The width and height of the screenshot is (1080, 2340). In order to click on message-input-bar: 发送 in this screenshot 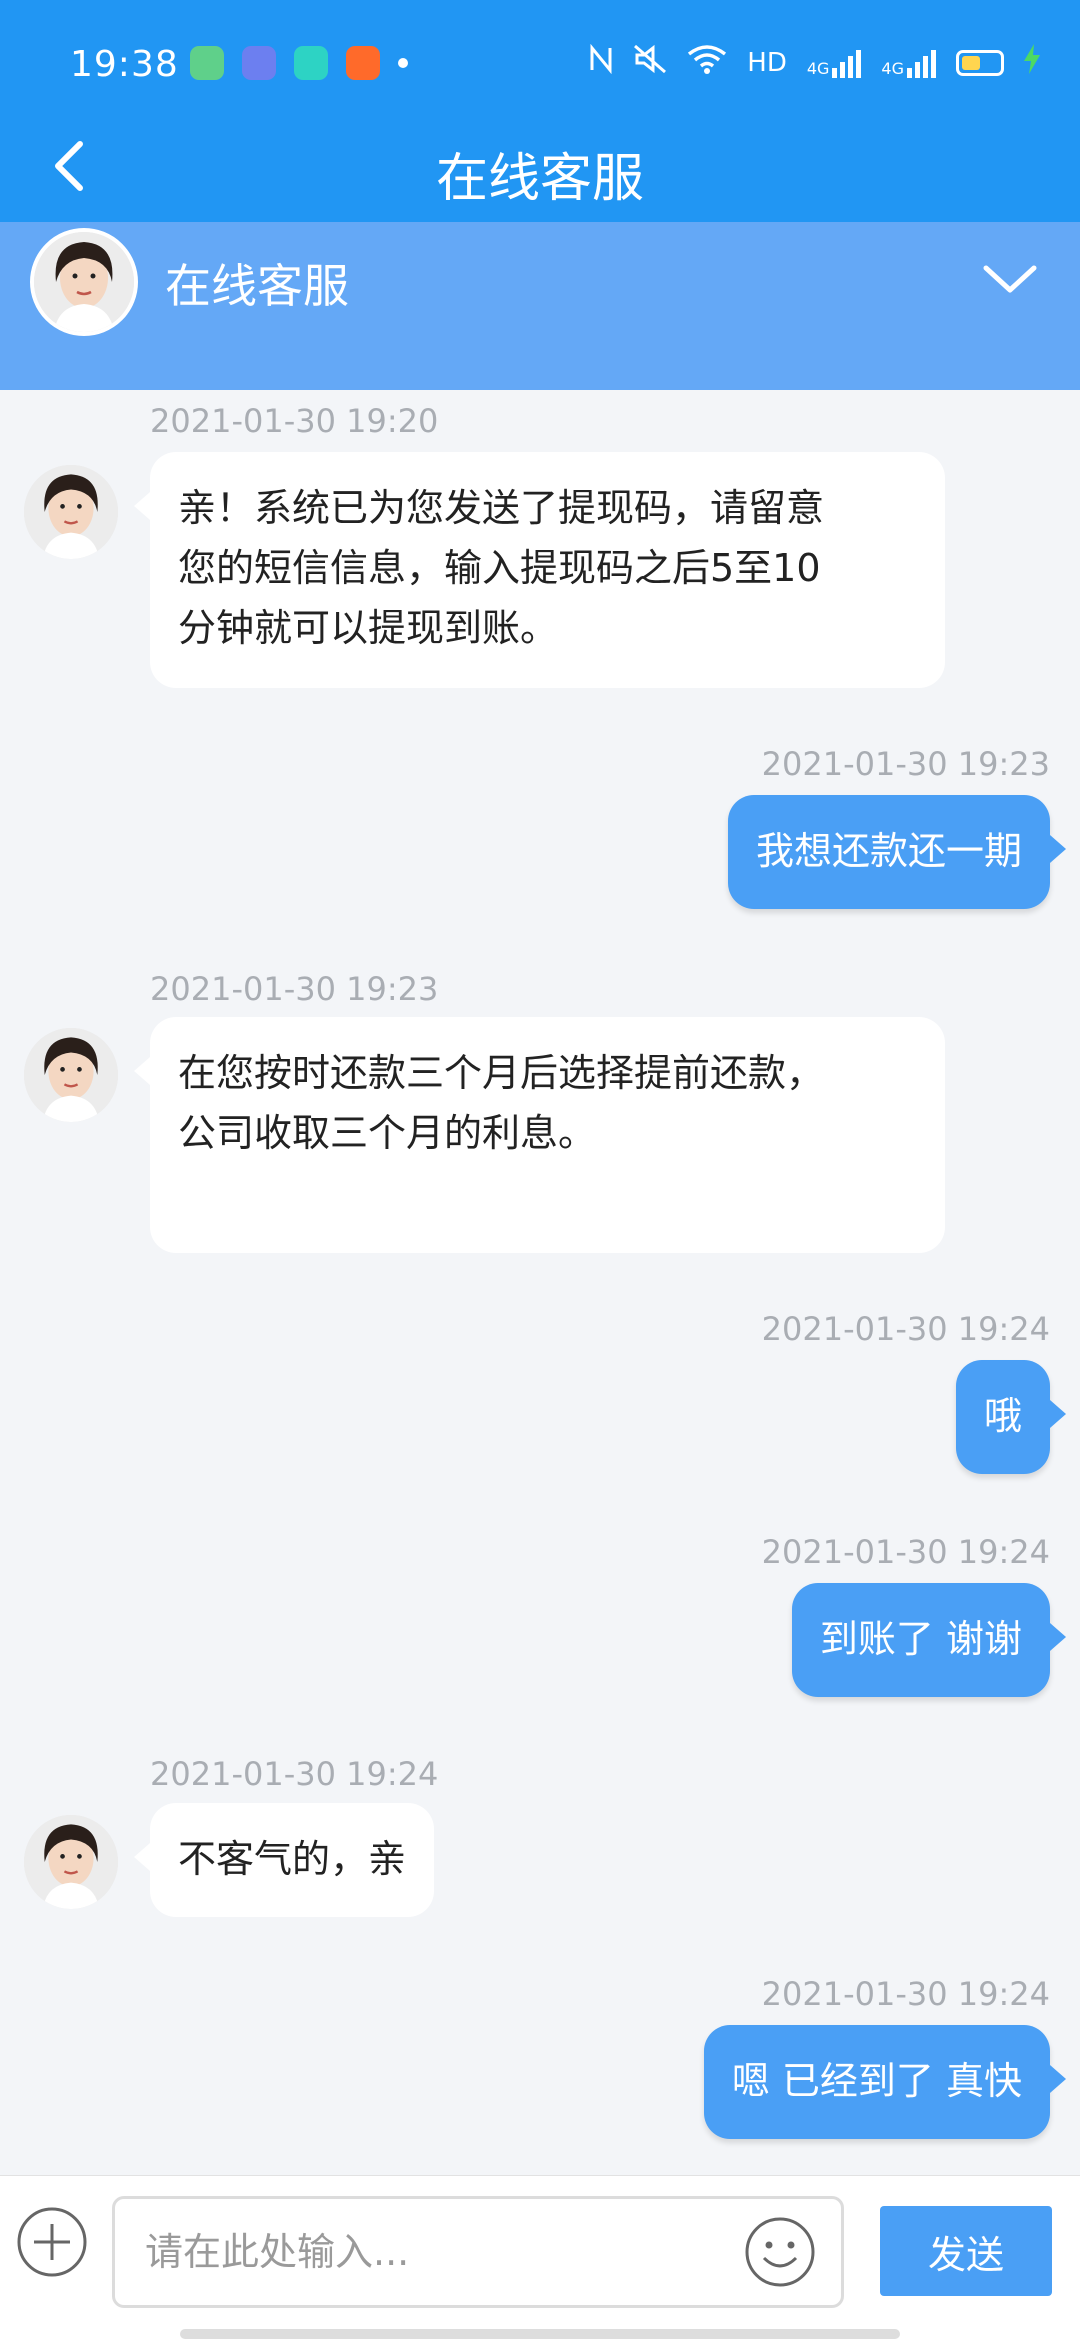, I will do `click(540, 2257)`.